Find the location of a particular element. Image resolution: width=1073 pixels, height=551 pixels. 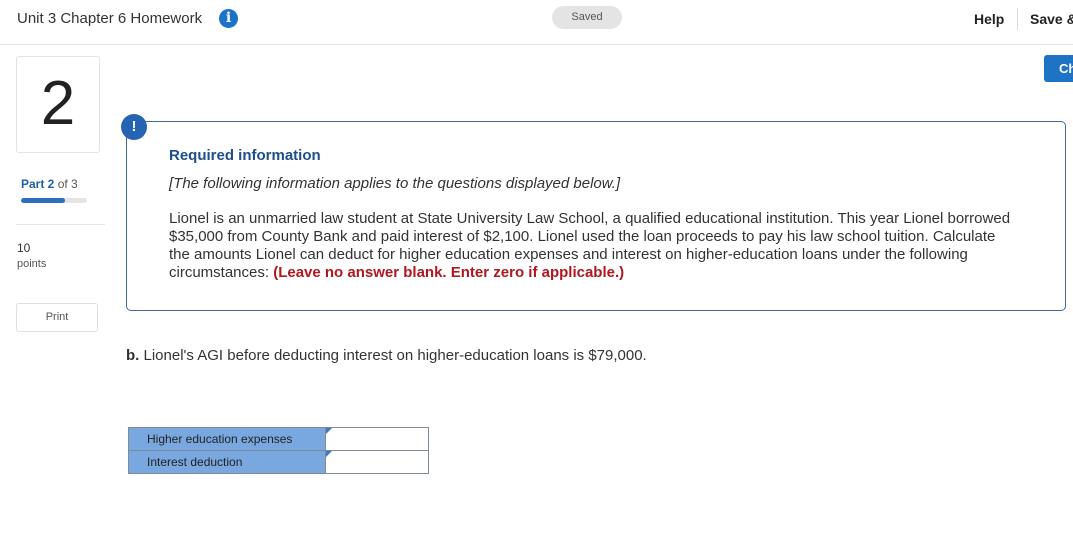

info-icon: i is located at coordinates (228, 18).